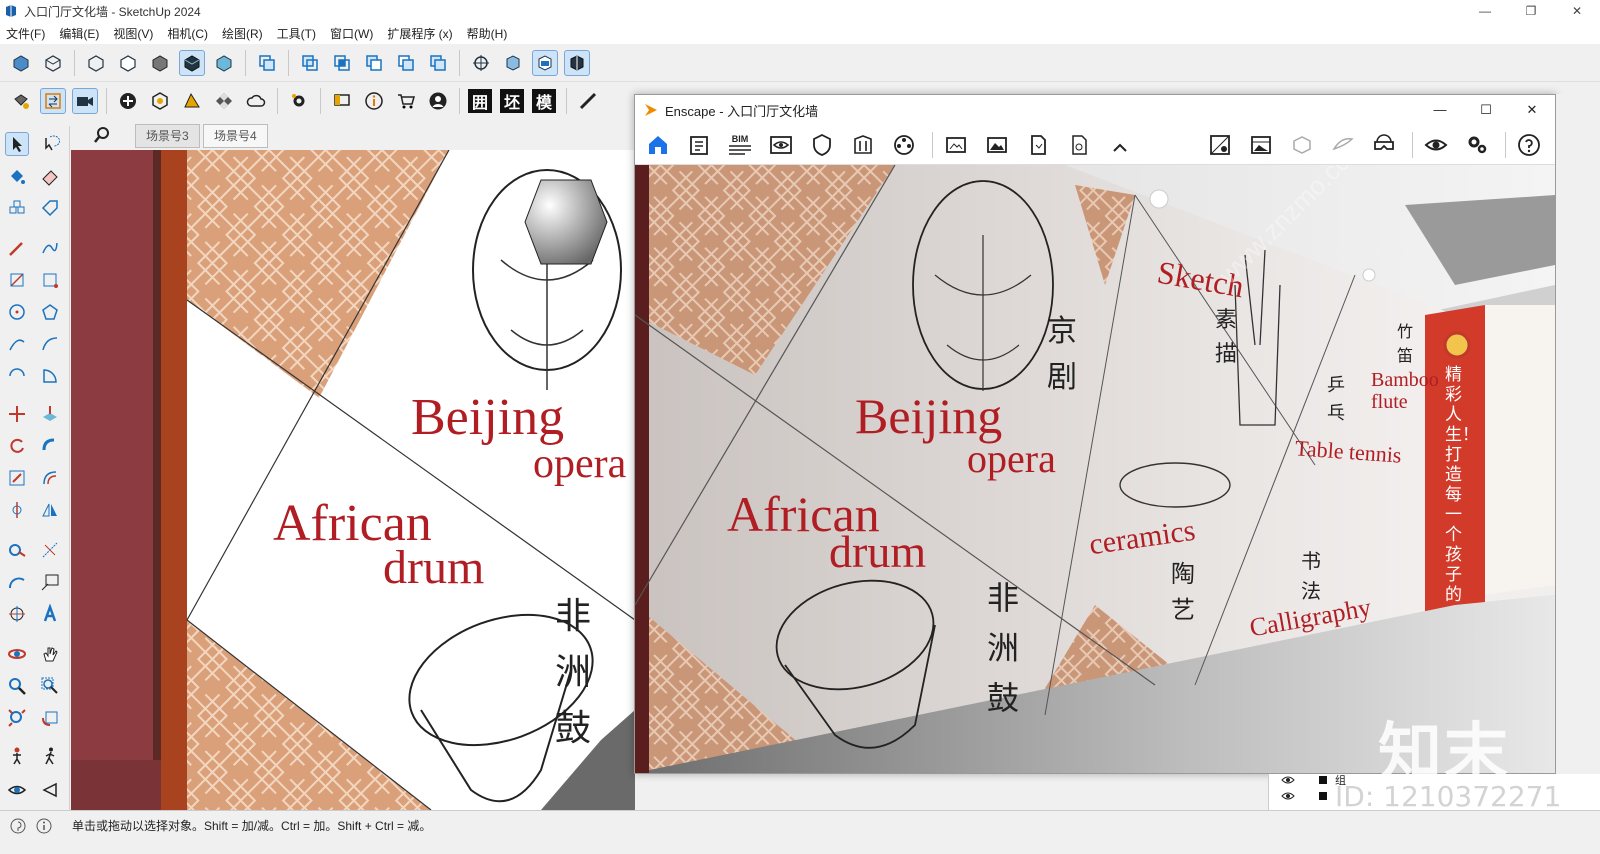 The image size is (1600, 854). I want to click on comment-button, so click(342, 101).